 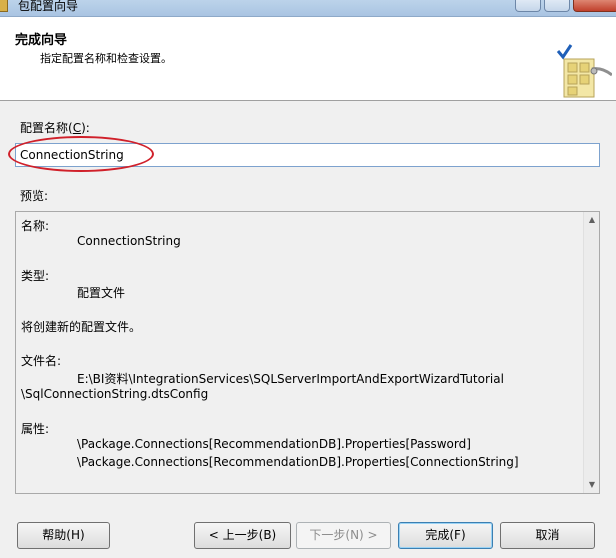 I want to click on preview-filename-label: 文件名:, so click(x=41, y=361).